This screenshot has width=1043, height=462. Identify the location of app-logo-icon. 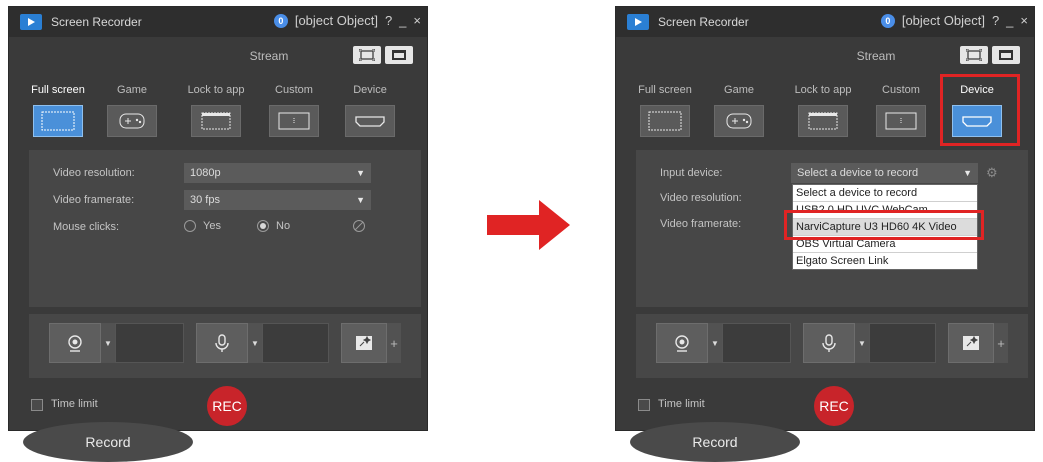
(638, 22).